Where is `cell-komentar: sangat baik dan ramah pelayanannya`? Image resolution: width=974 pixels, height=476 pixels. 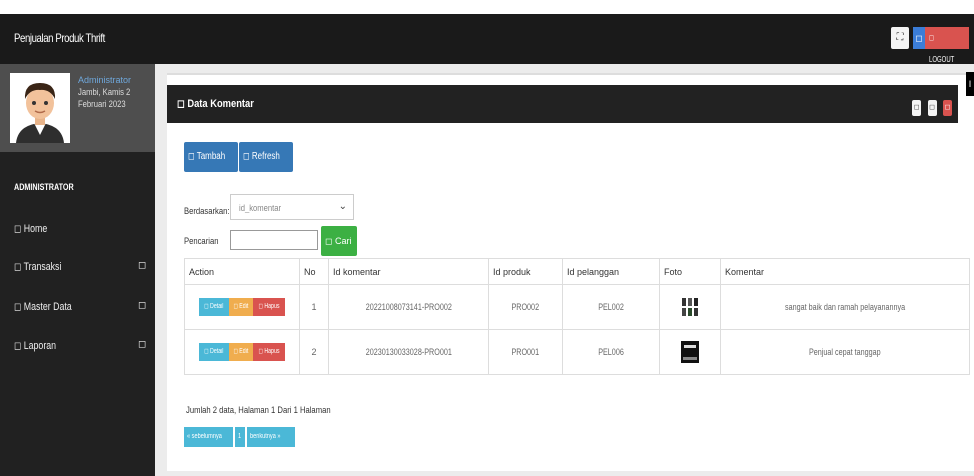 cell-komentar: sangat baik dan ramah pelayanannya is located at coordinates (845, 307).